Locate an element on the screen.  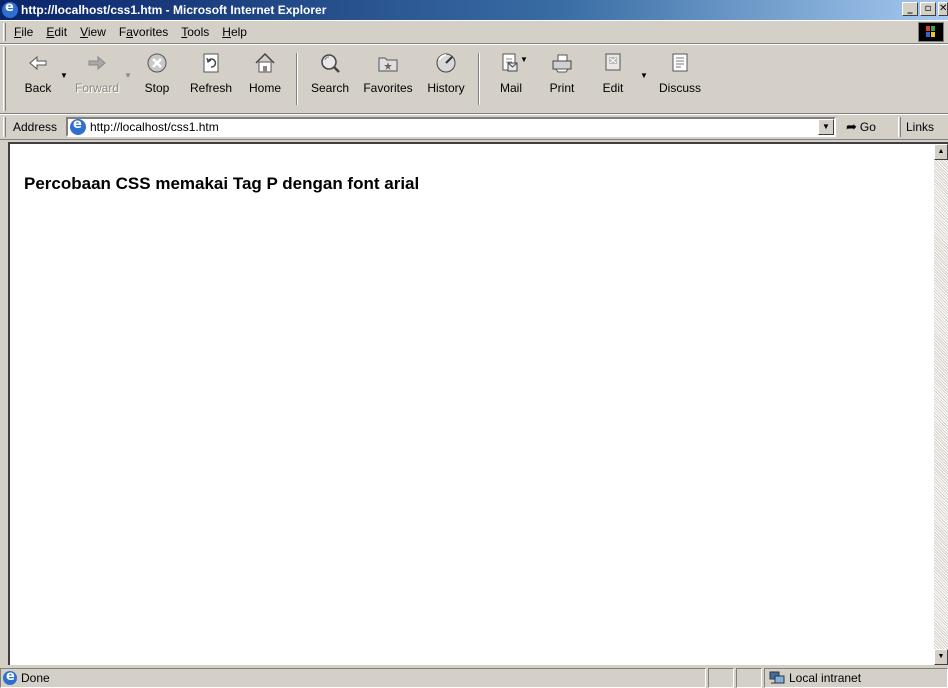
printer-icon is located at coordinates (562, 63).